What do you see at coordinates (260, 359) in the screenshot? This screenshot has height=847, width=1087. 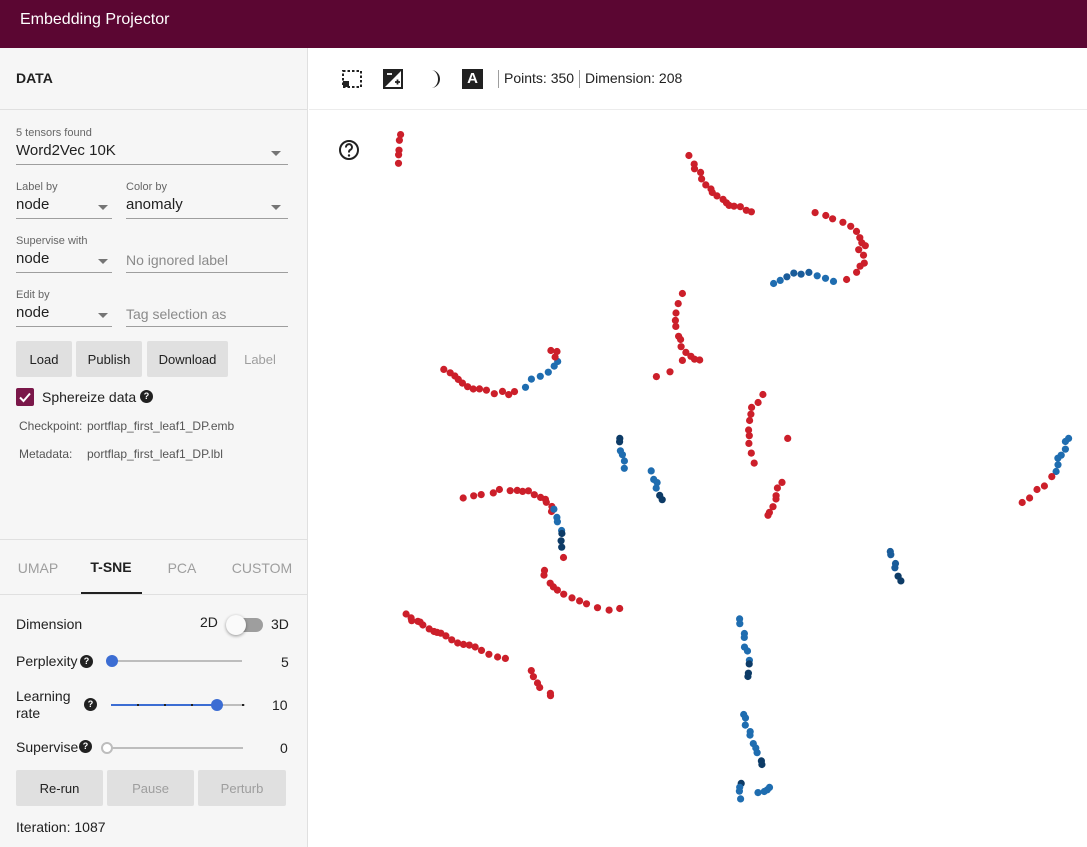 I see `label-button: Label` at bounding box center [260, 359].